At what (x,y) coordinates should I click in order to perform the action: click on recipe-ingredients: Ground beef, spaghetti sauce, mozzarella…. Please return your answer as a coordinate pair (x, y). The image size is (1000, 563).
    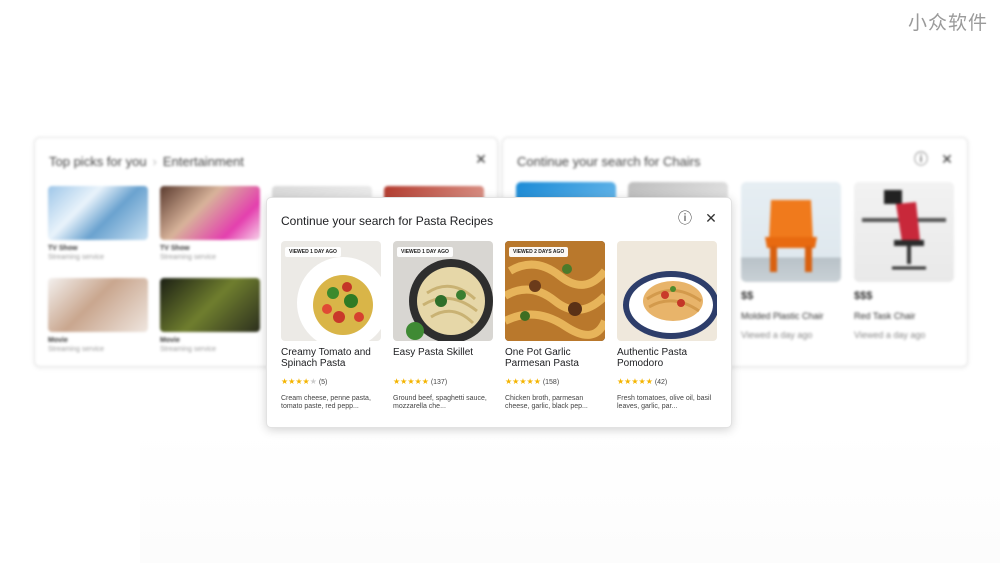
    Looking at the image, I should click on (440, 402).